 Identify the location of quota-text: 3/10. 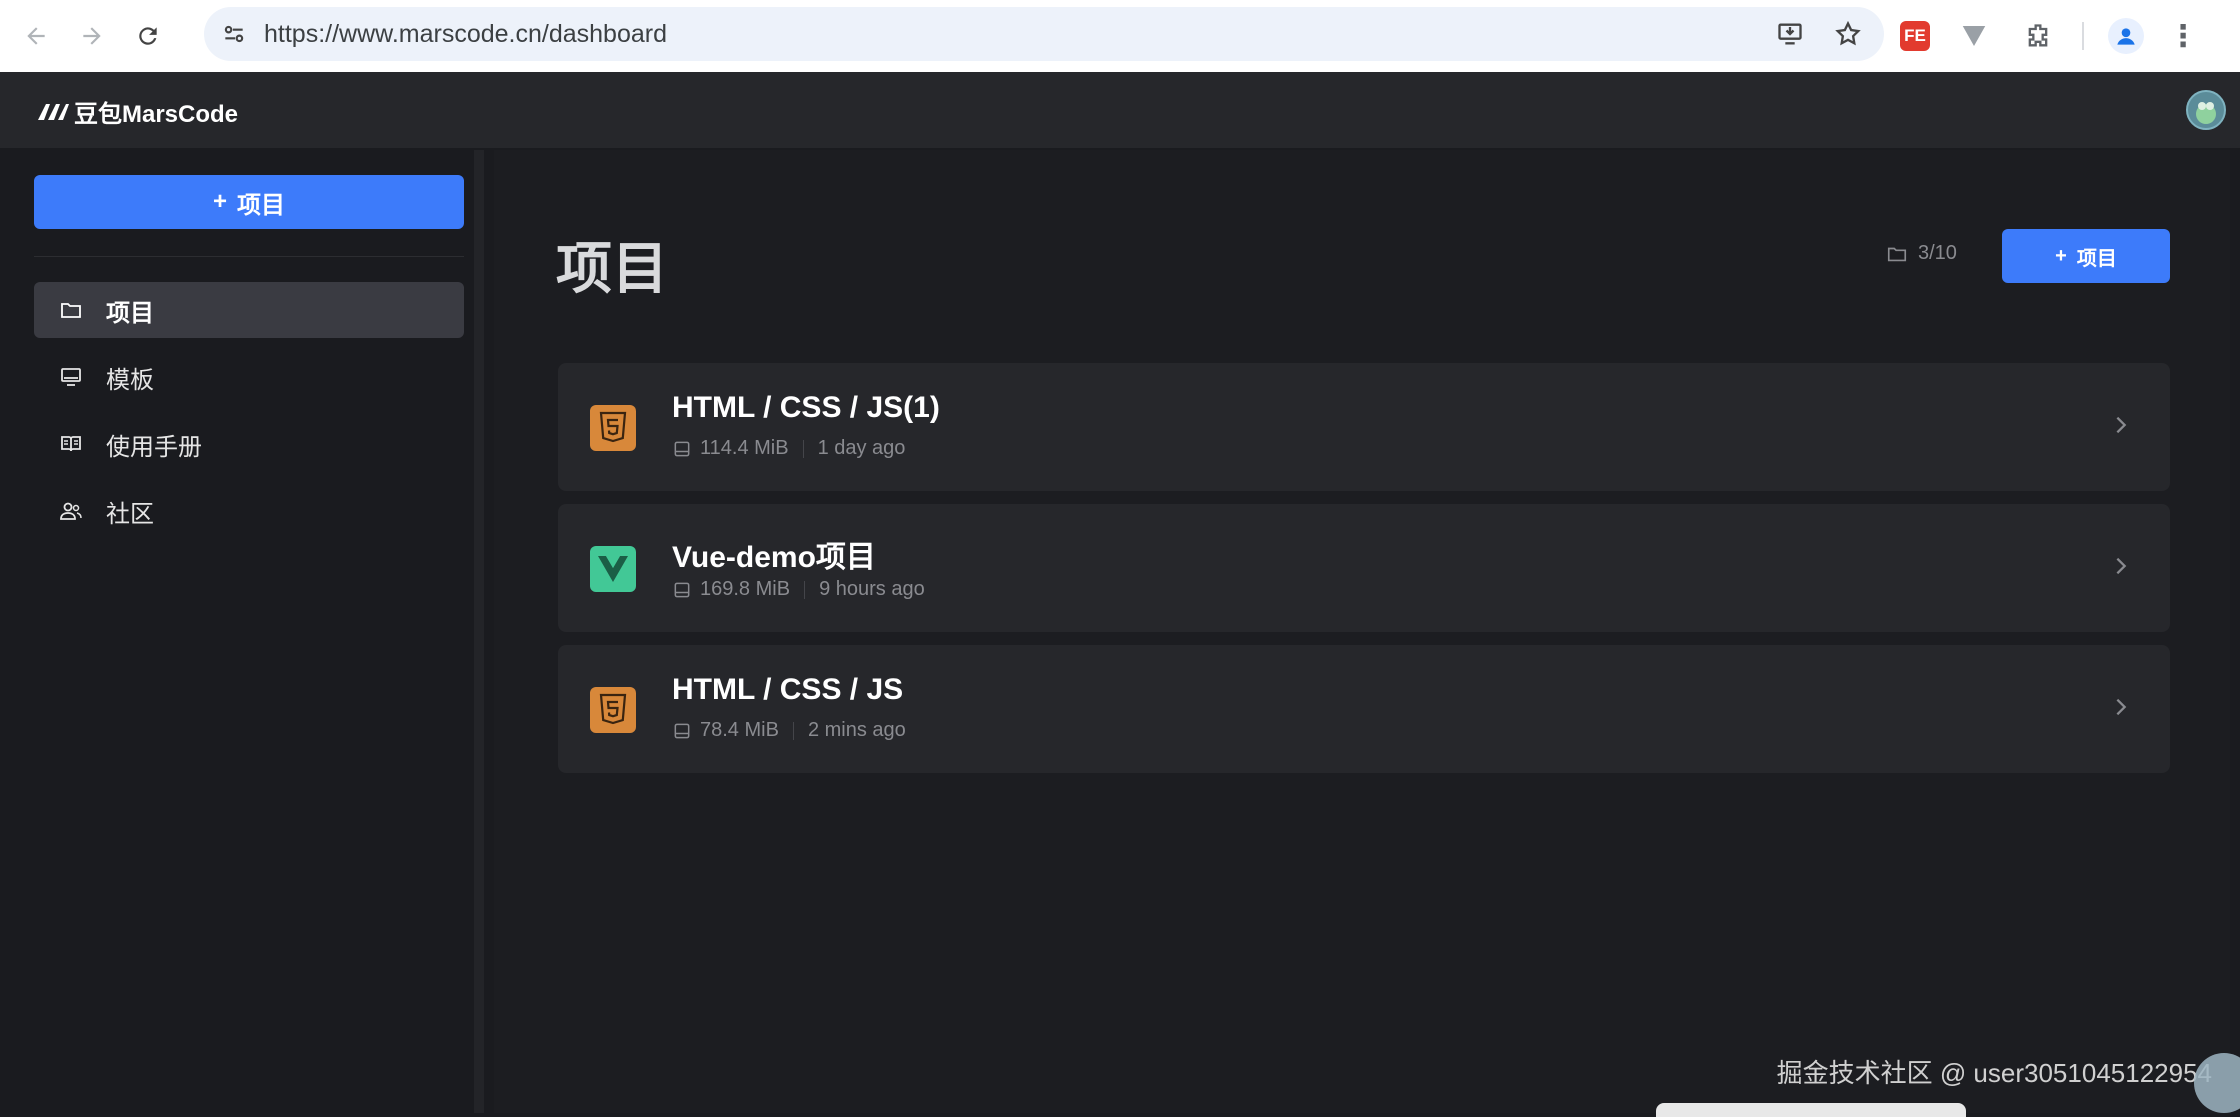
(1937, 253).